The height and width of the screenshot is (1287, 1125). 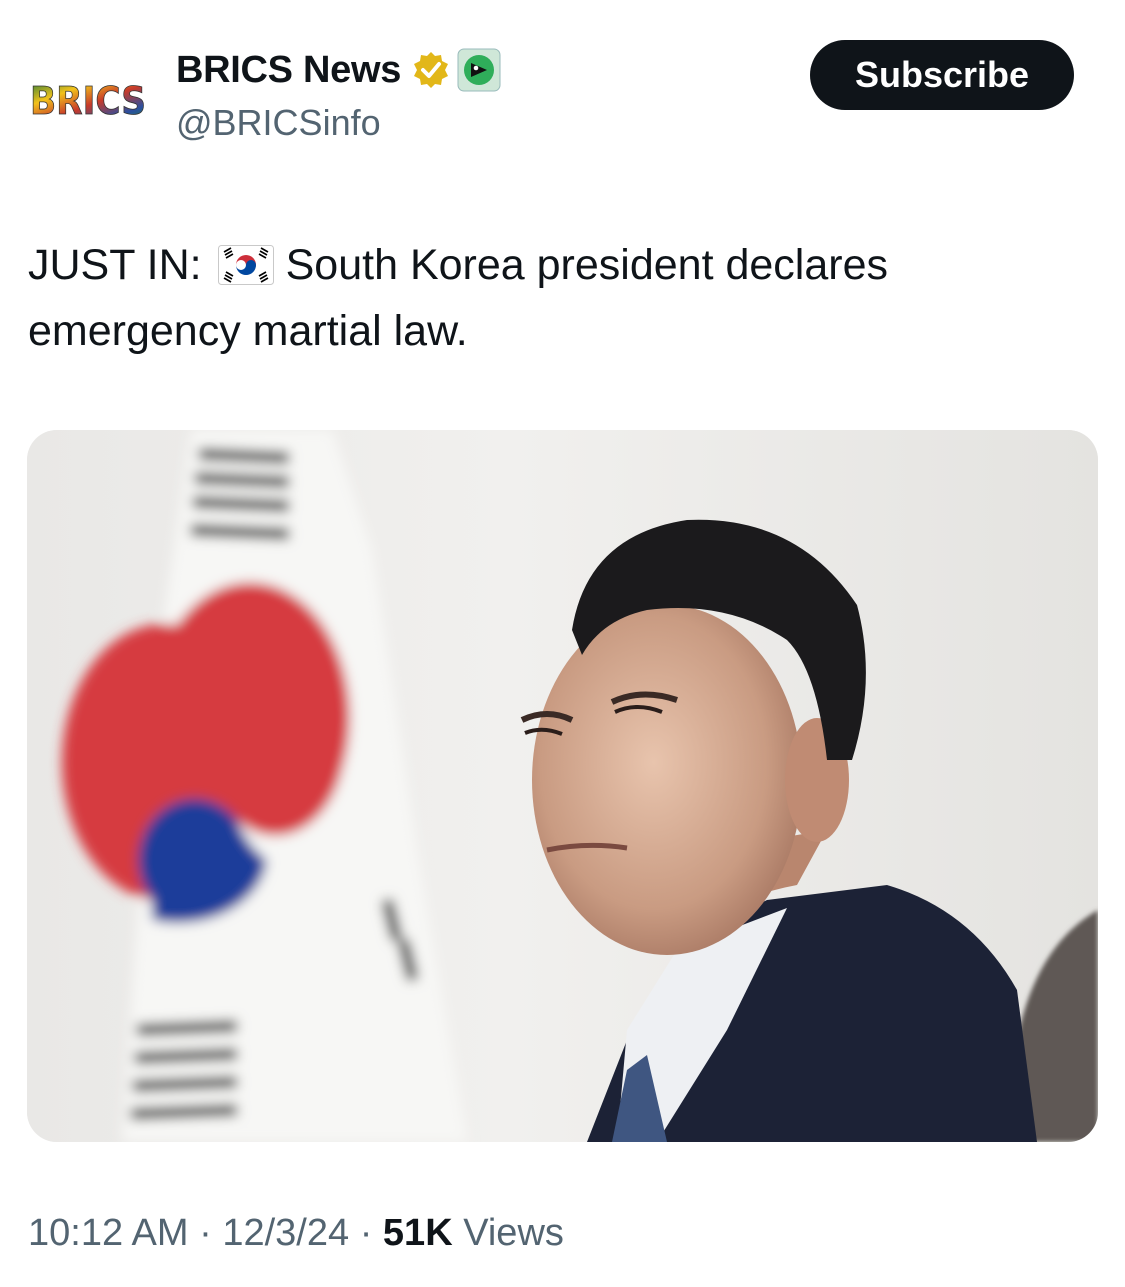 What do you see at coordinates (479, 70) in the screenshot?
I see `affiliate-badge-icon` at bounding box center [479, 70].